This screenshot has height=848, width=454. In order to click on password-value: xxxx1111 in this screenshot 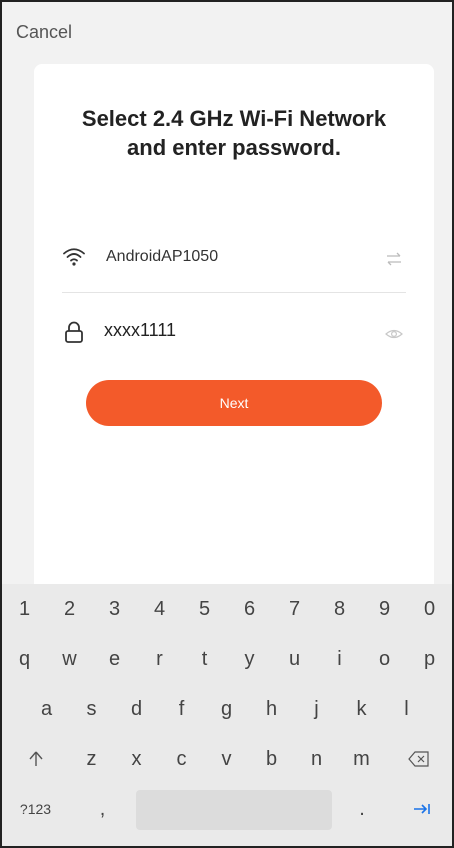, I will do `click(140, 330)`.